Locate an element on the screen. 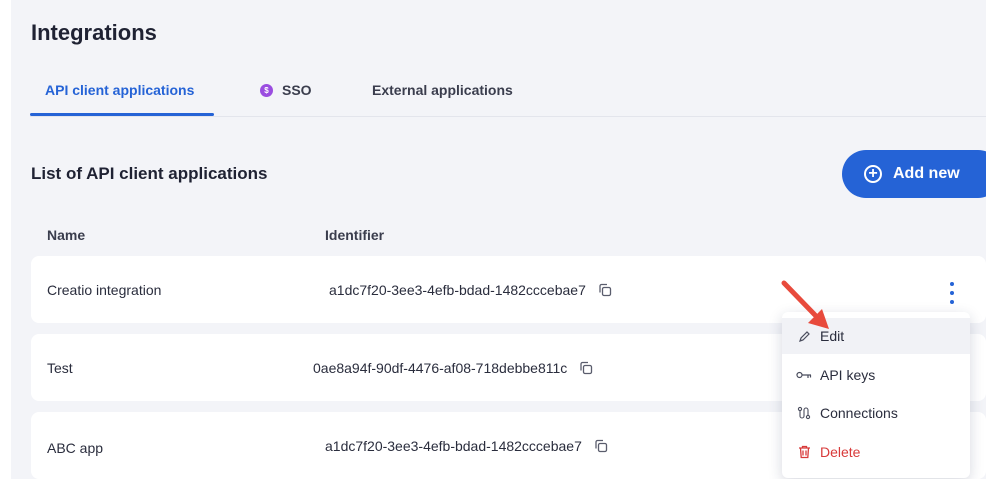 Image resolution: width=986 pixels, height=479 pixels. menu-item-label: Connections is located at coordinates (859, 413).